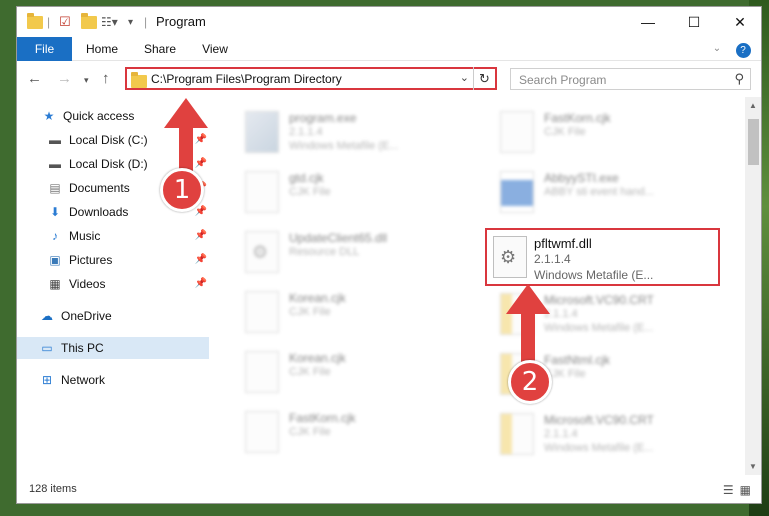 This screenshot has width=769, height=516. Describe the element at coordinates (55, 284) in the screenshot. I see `videos-icon: ▦` at that location.